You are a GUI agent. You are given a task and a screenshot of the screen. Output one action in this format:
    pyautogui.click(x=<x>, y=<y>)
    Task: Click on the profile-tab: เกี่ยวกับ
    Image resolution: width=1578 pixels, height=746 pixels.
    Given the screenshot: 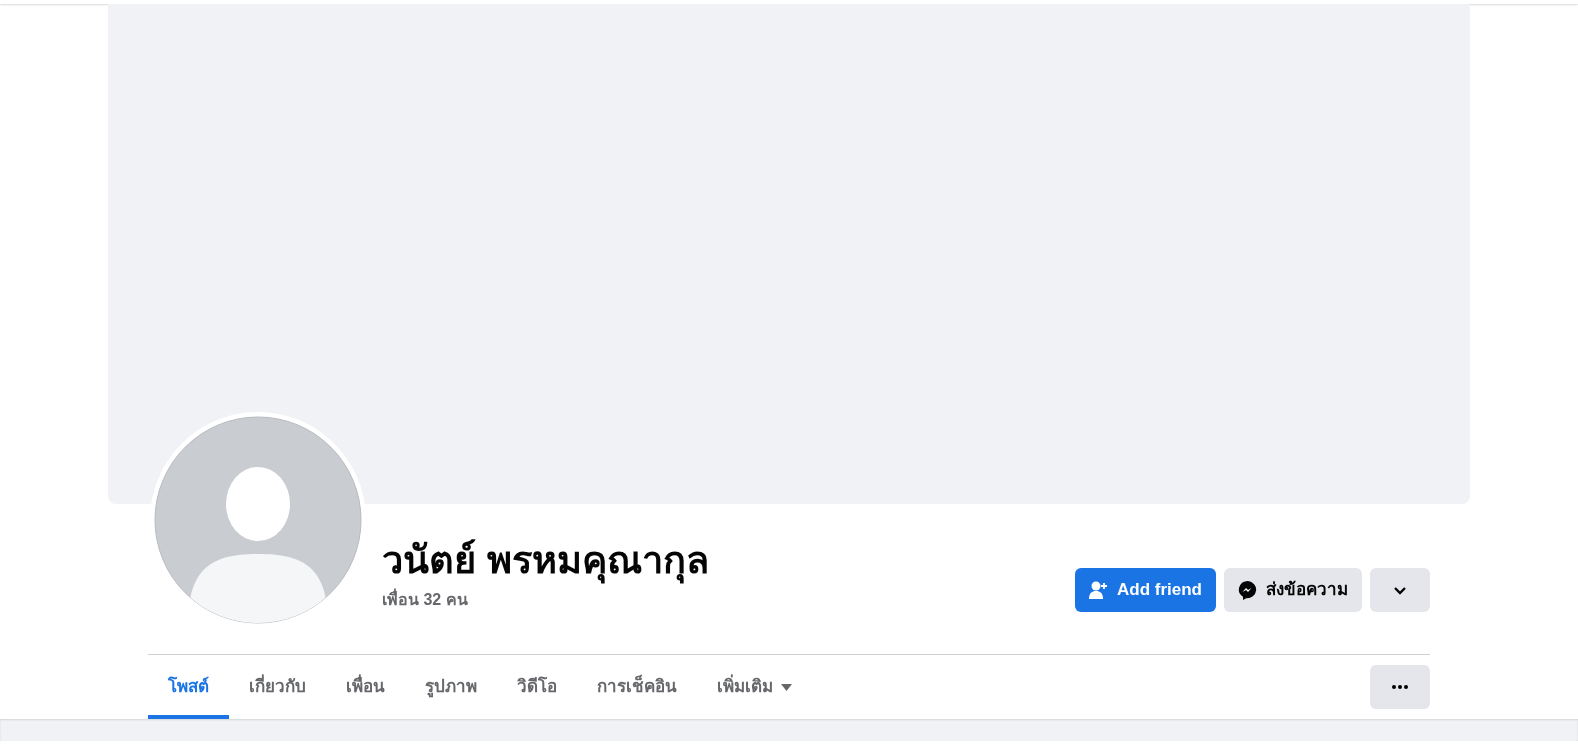 What is the action you would take?
    pyautogui.click(x=277, y=689)
    